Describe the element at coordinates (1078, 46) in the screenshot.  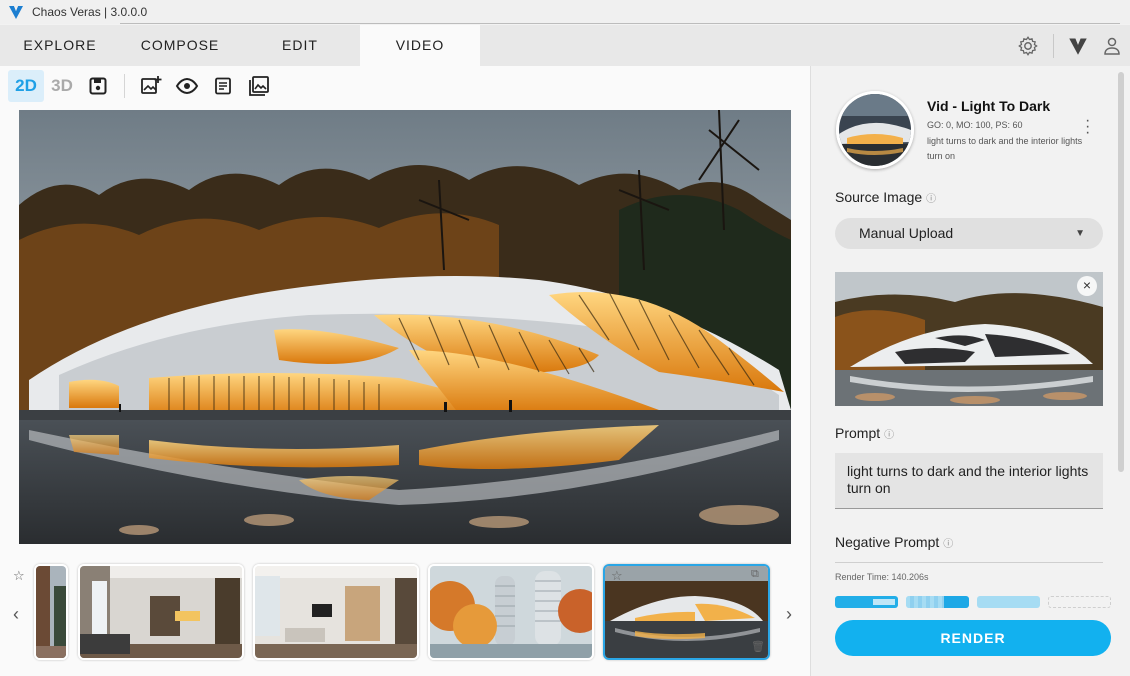
I see `veras-brand-icon` at that location.